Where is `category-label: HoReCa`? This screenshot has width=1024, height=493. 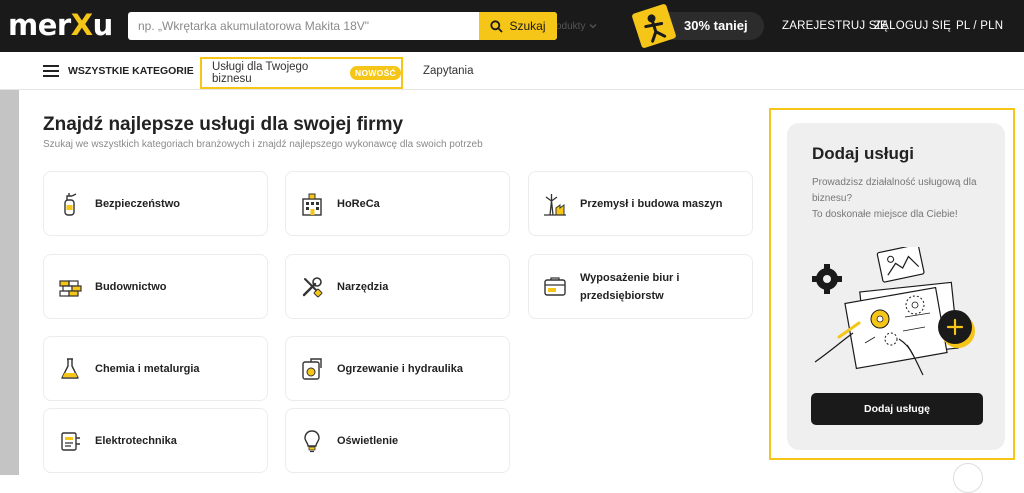 category-label: HoReCa is located at coordinates (358, 203).